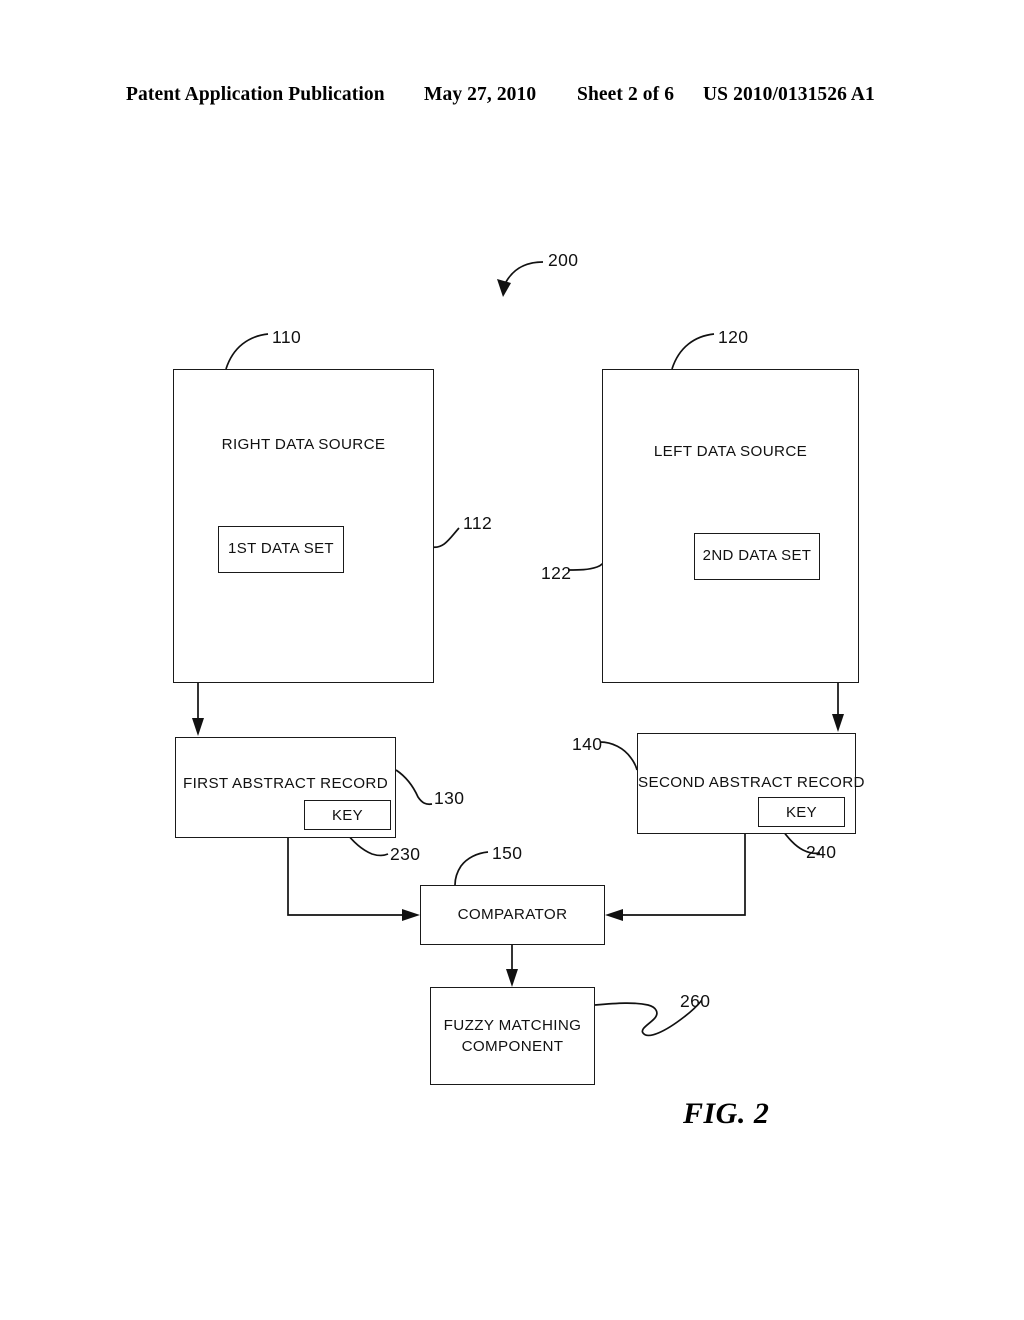 The image size is (1024, 1320). Describe the element at coordinates (587, 744) in the screenshot. I see `reference-numeral-140: 140` at that location.